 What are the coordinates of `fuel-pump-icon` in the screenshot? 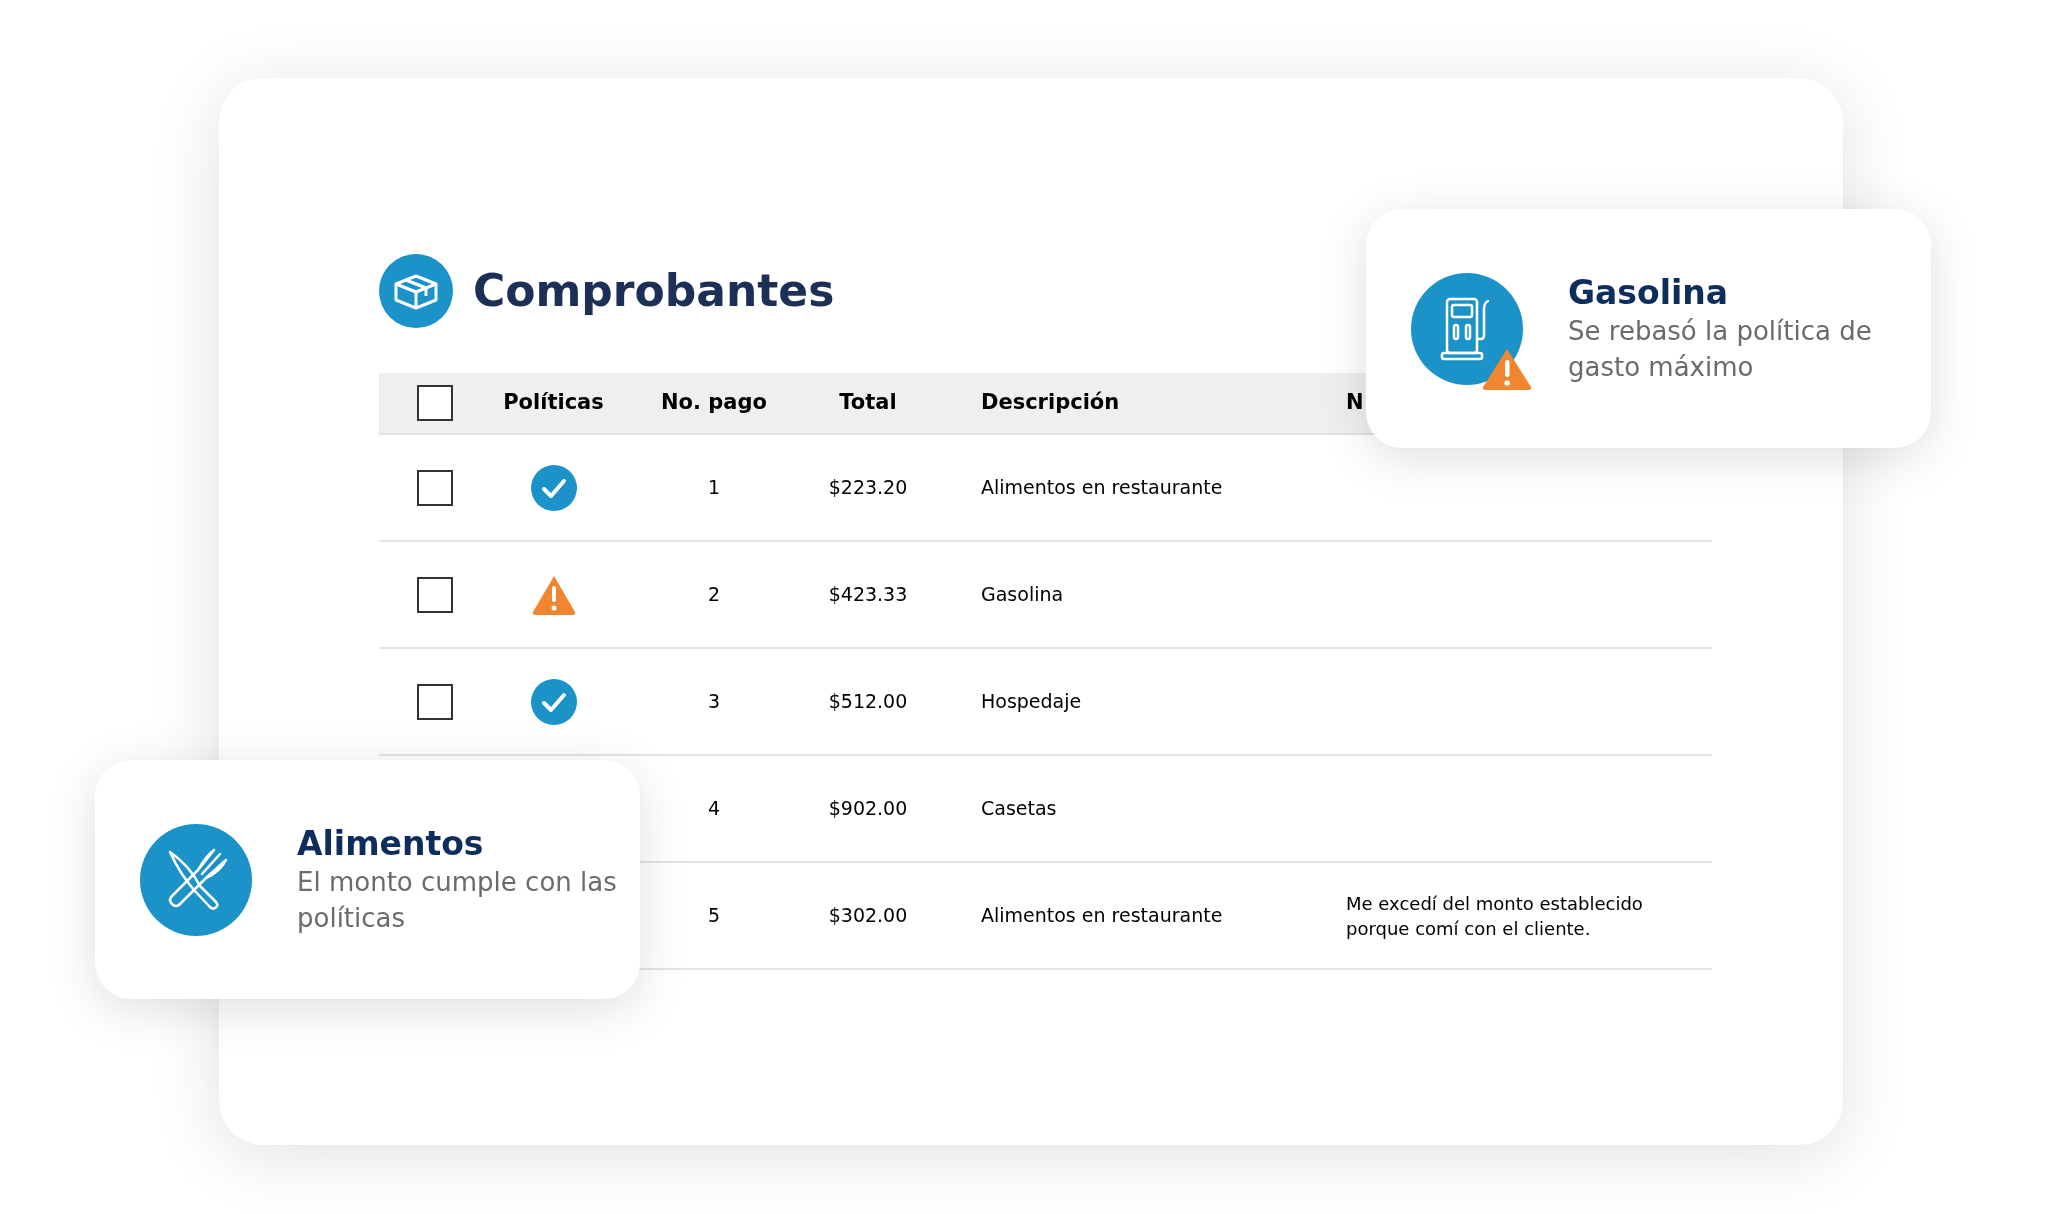 It's located at (1467, 328).